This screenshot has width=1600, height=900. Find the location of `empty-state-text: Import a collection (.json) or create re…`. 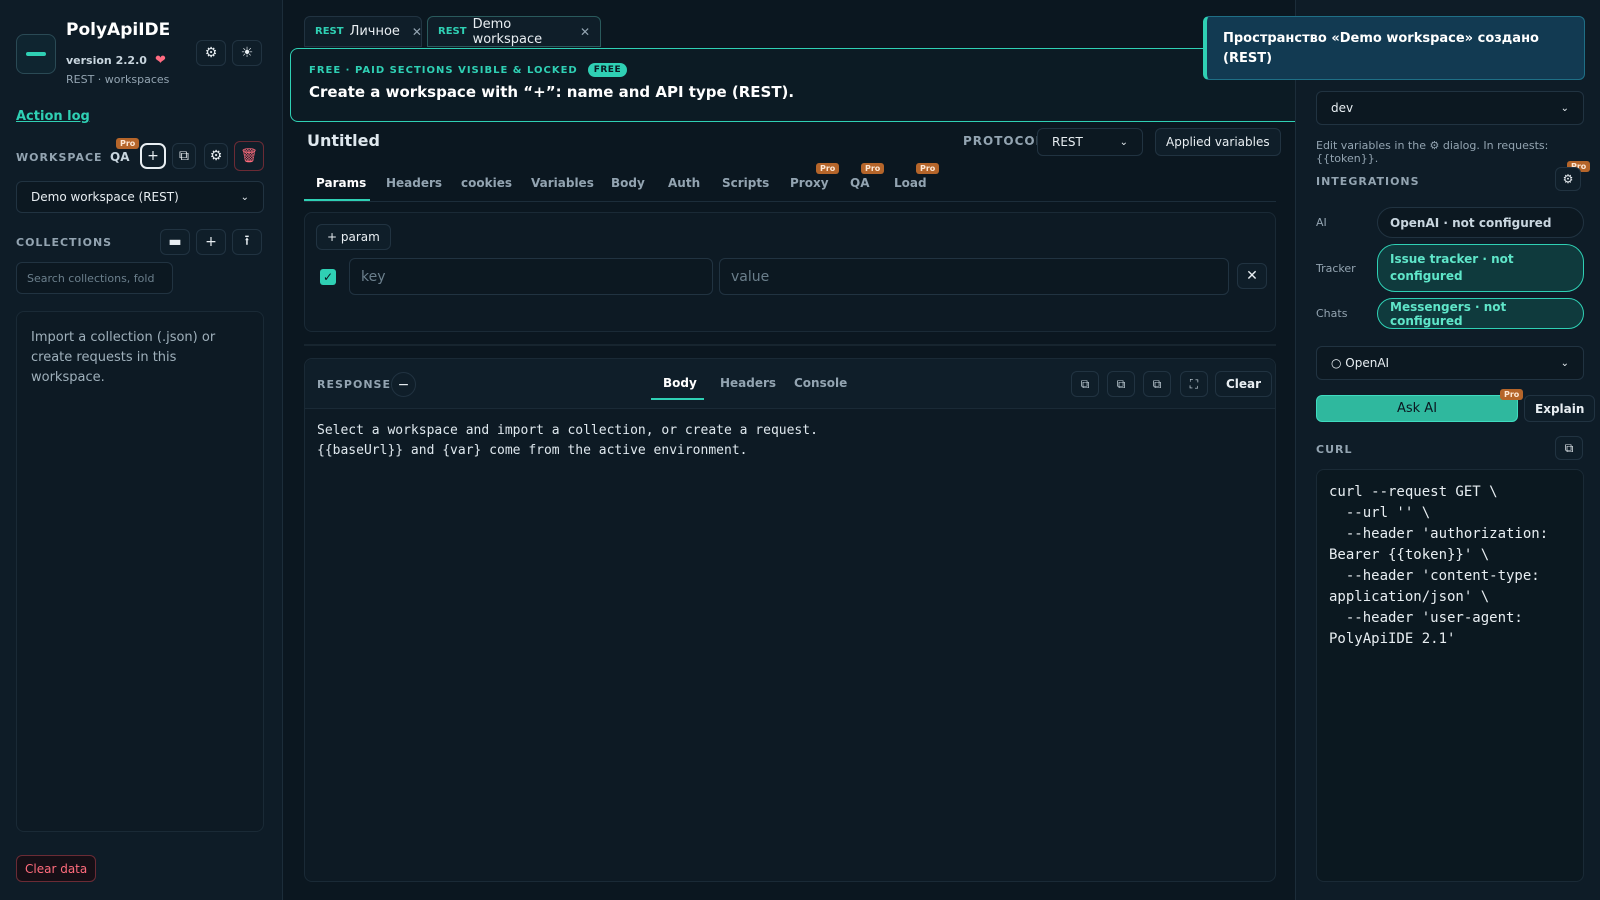

empty-state-text: Import a collection (.json) or create re… is located at coordinates (123, 357).